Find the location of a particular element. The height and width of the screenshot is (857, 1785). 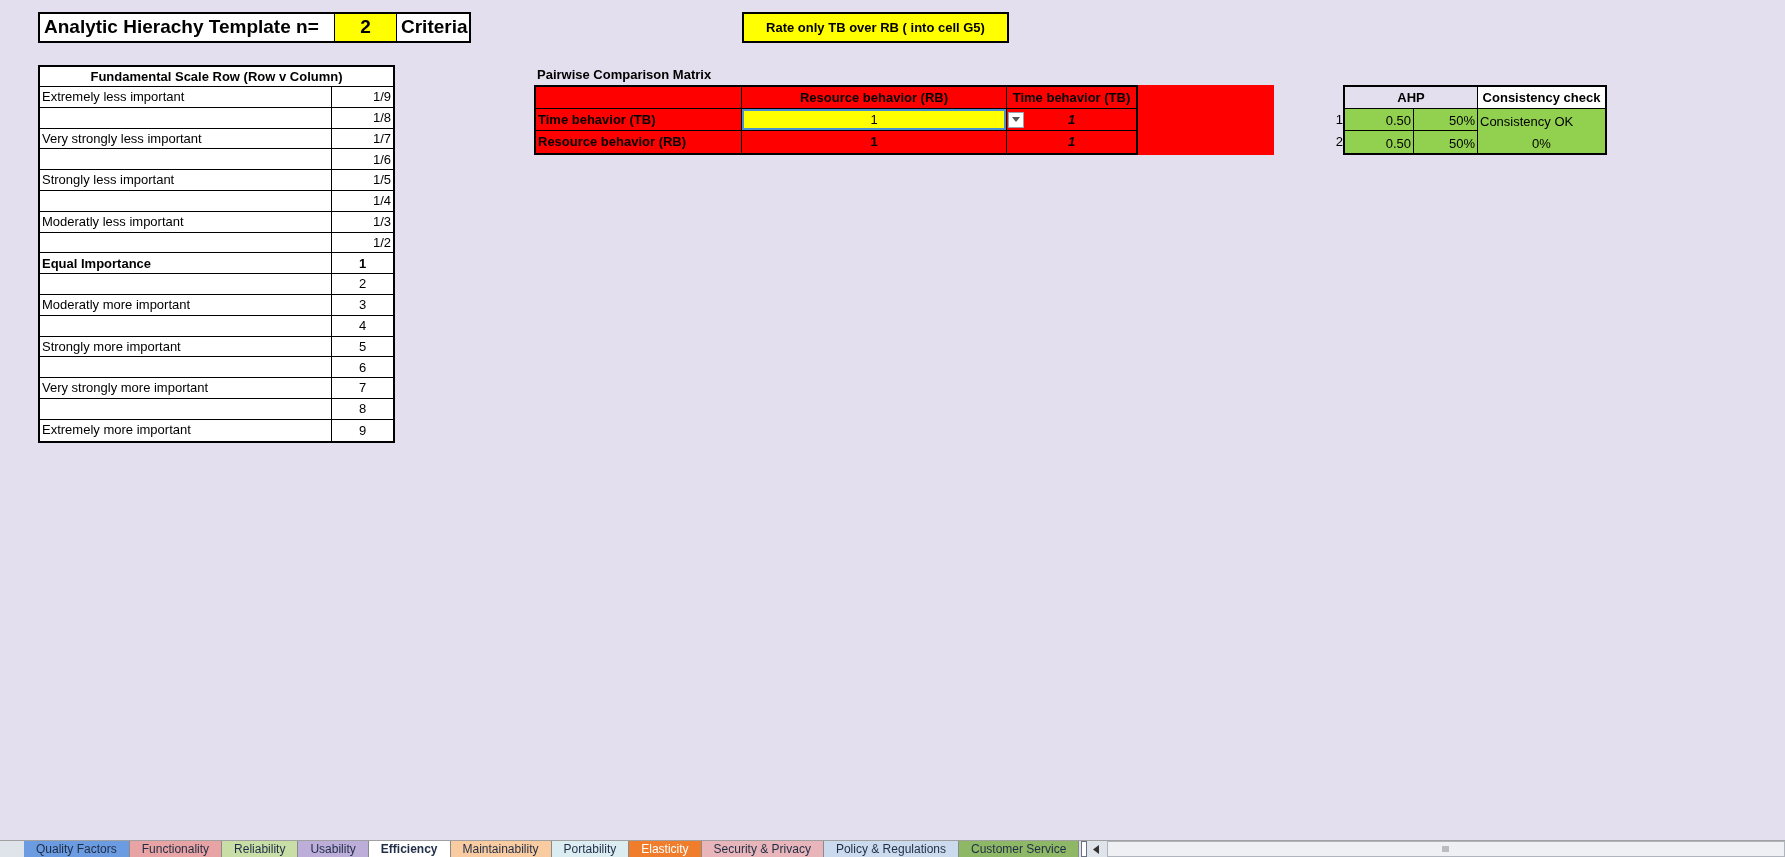

row-number: 1 is located at coordinates (1338, 119).